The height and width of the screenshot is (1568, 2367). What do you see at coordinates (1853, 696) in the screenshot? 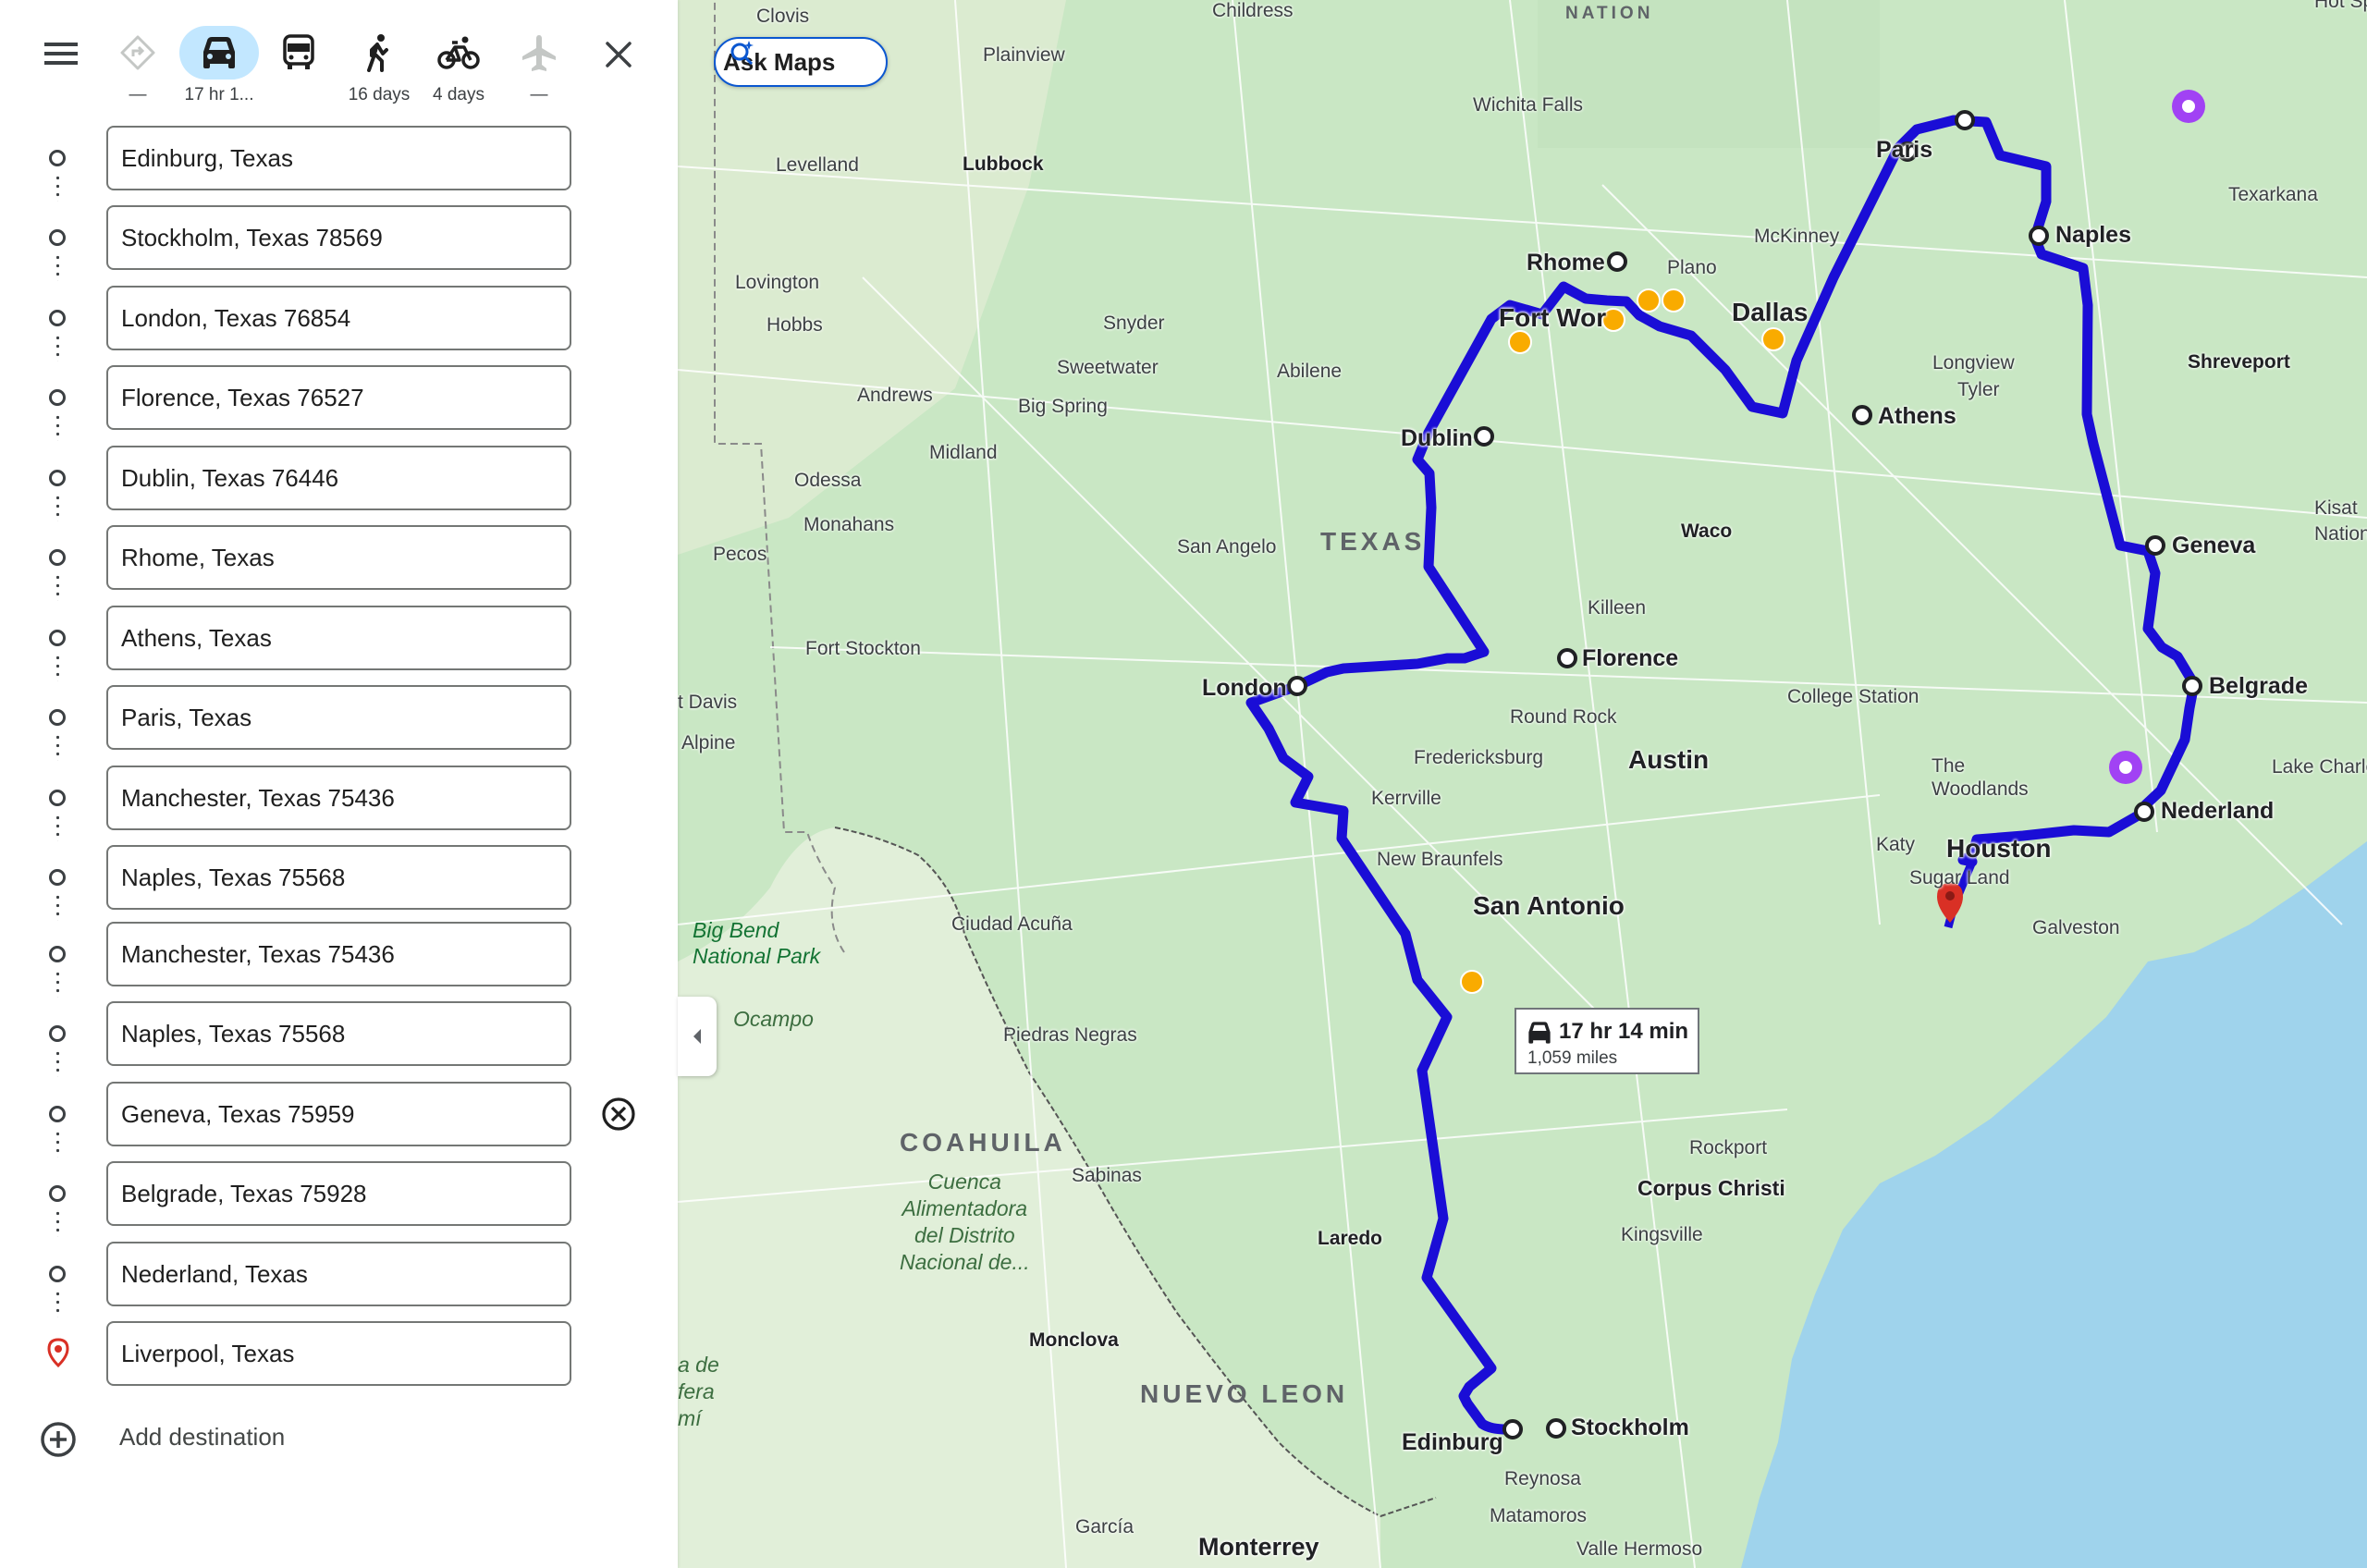
I see `town-label-college-station: College Station` at bounding box center [1853, 696].